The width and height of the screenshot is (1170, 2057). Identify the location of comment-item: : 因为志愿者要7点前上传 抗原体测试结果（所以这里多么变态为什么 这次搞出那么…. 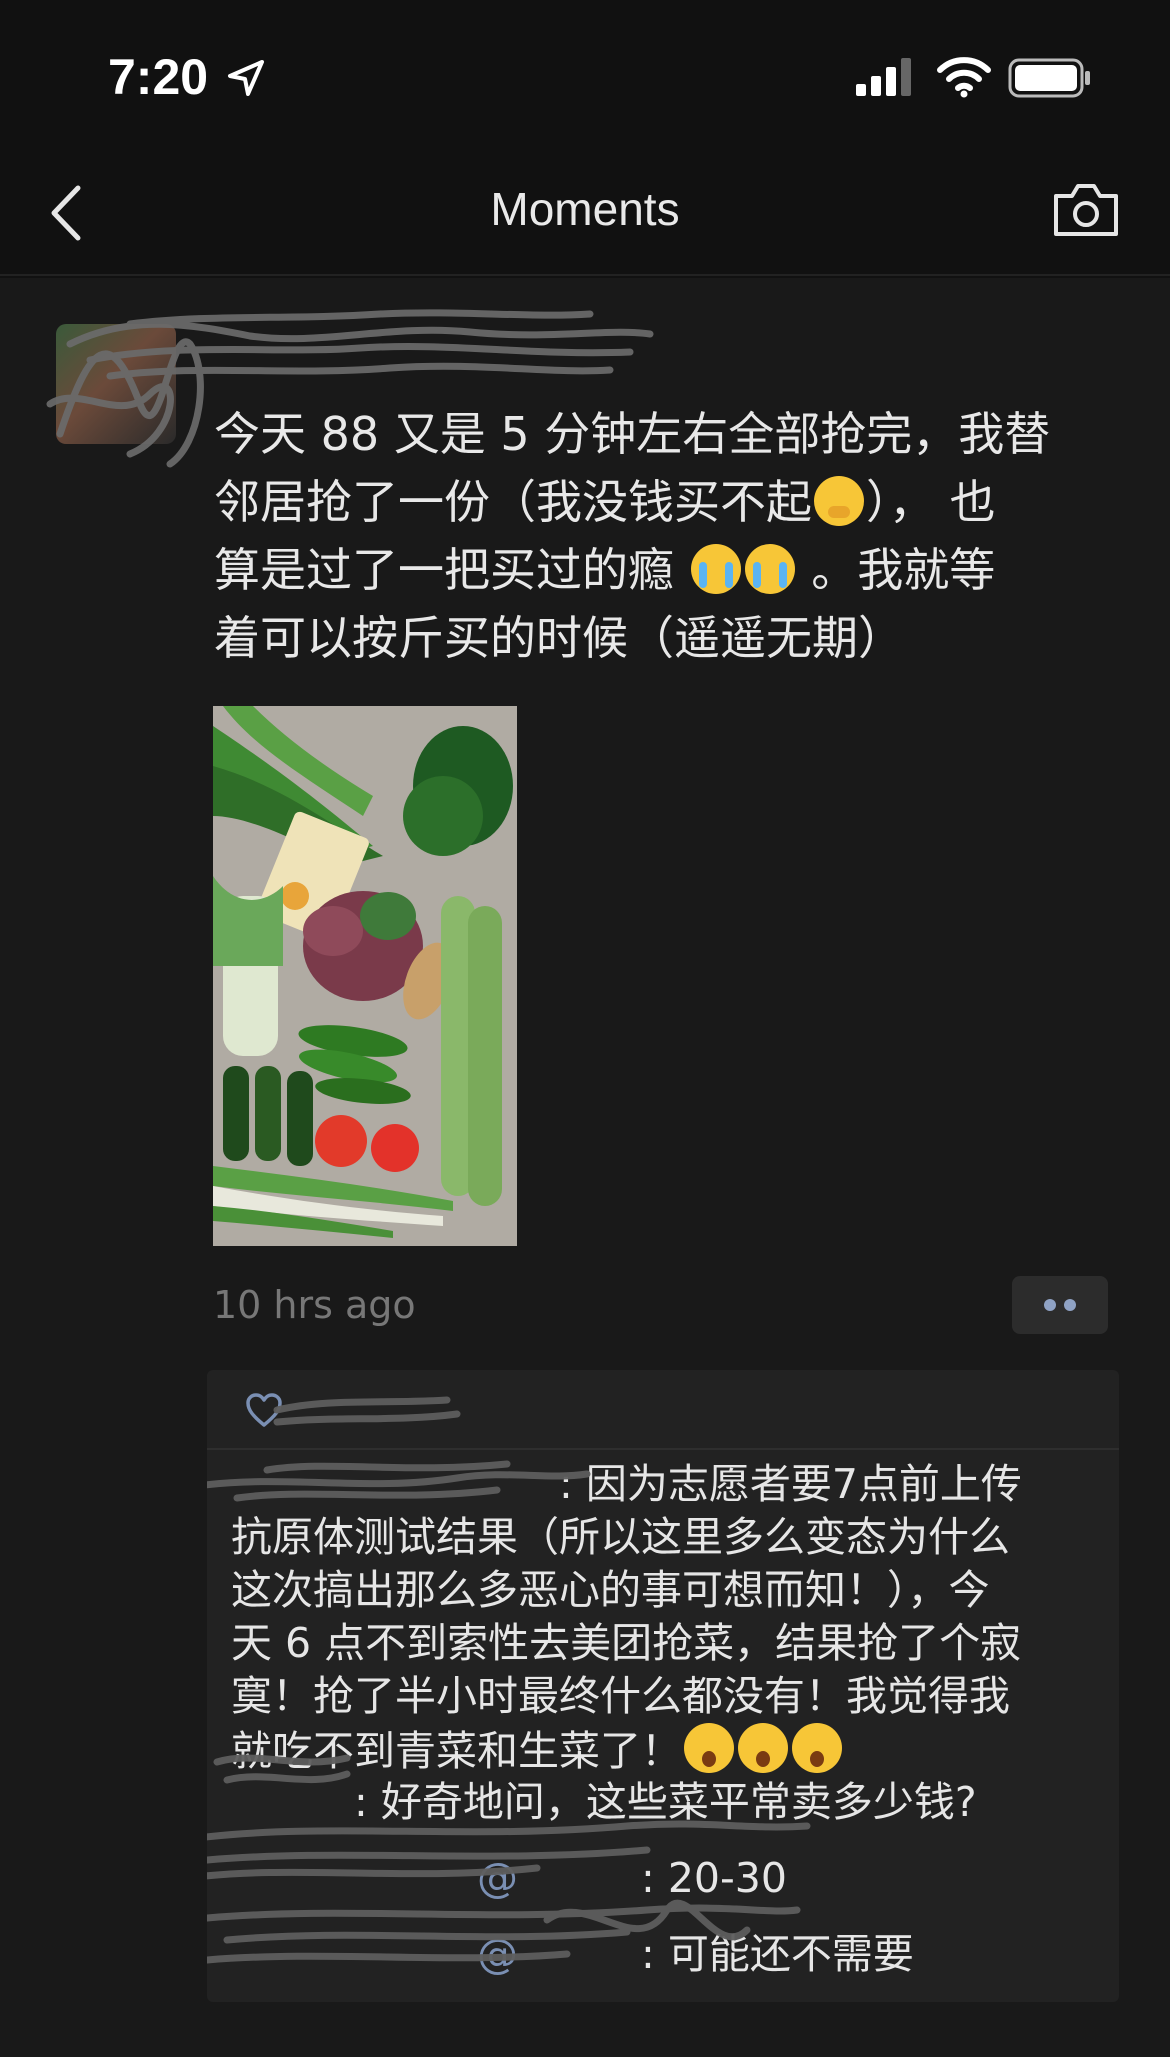
(671, 1618).